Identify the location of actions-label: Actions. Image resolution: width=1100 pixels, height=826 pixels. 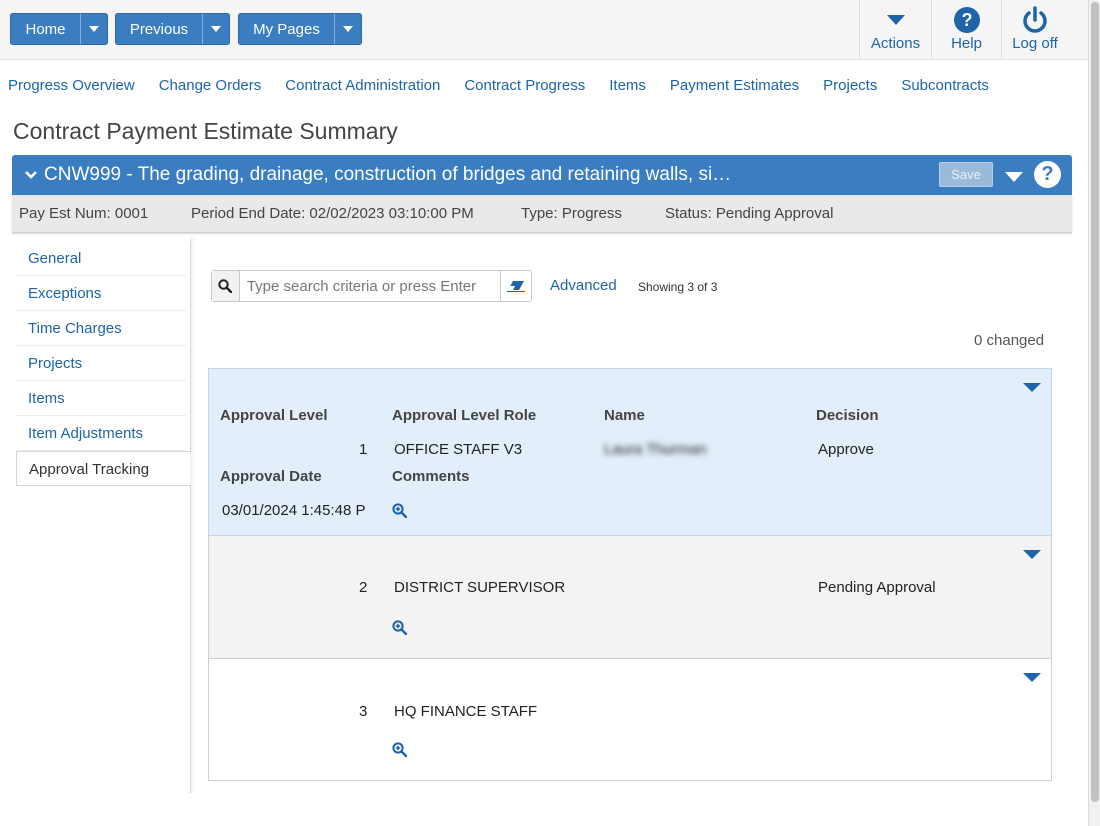
(895, 43).